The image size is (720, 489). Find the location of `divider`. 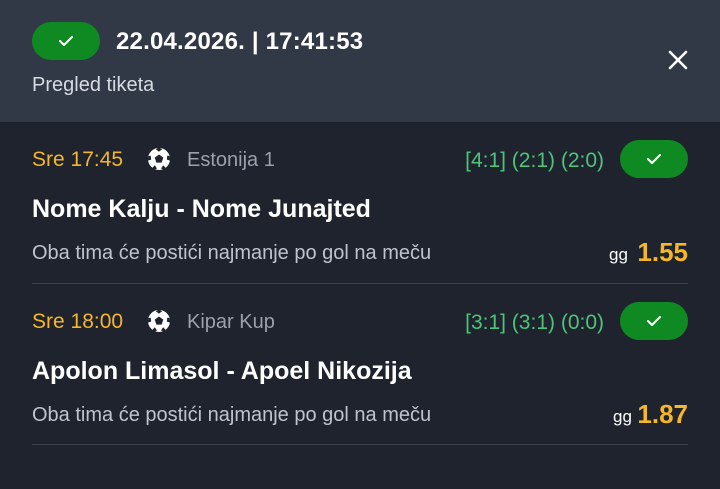

divider is located at coordinates (360, 444).